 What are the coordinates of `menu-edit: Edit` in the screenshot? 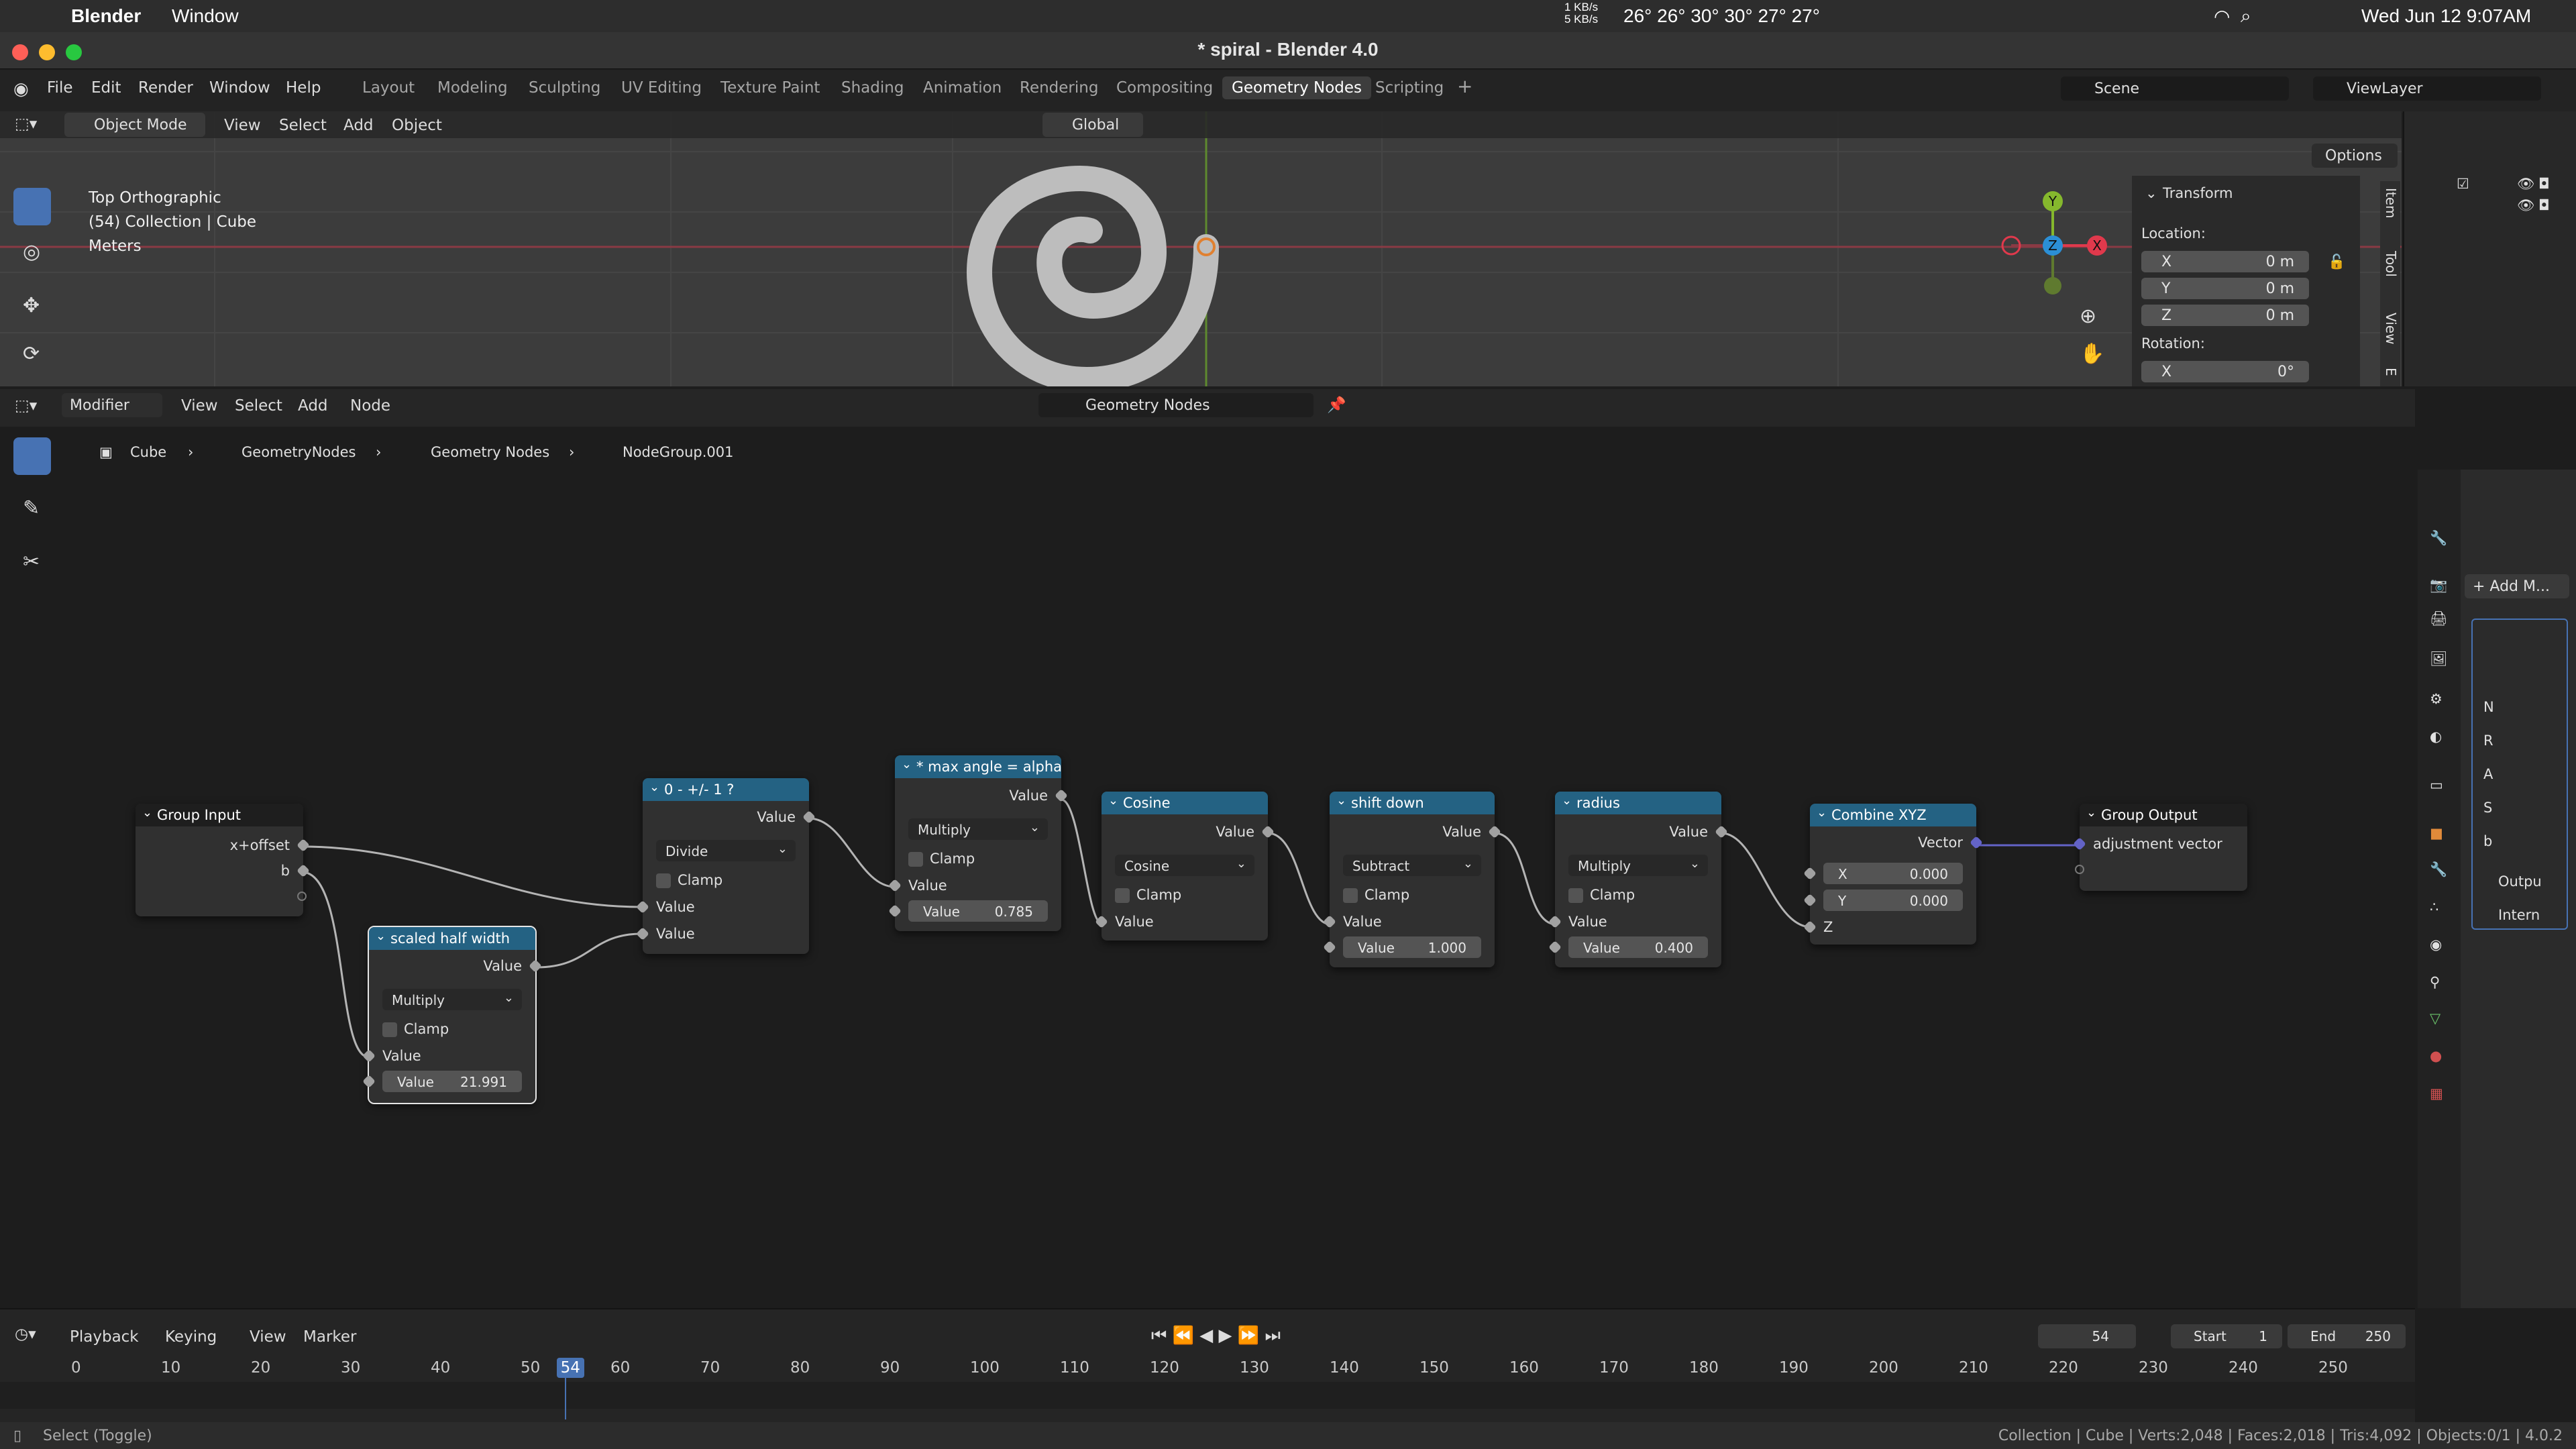 It's located at (106, 88).